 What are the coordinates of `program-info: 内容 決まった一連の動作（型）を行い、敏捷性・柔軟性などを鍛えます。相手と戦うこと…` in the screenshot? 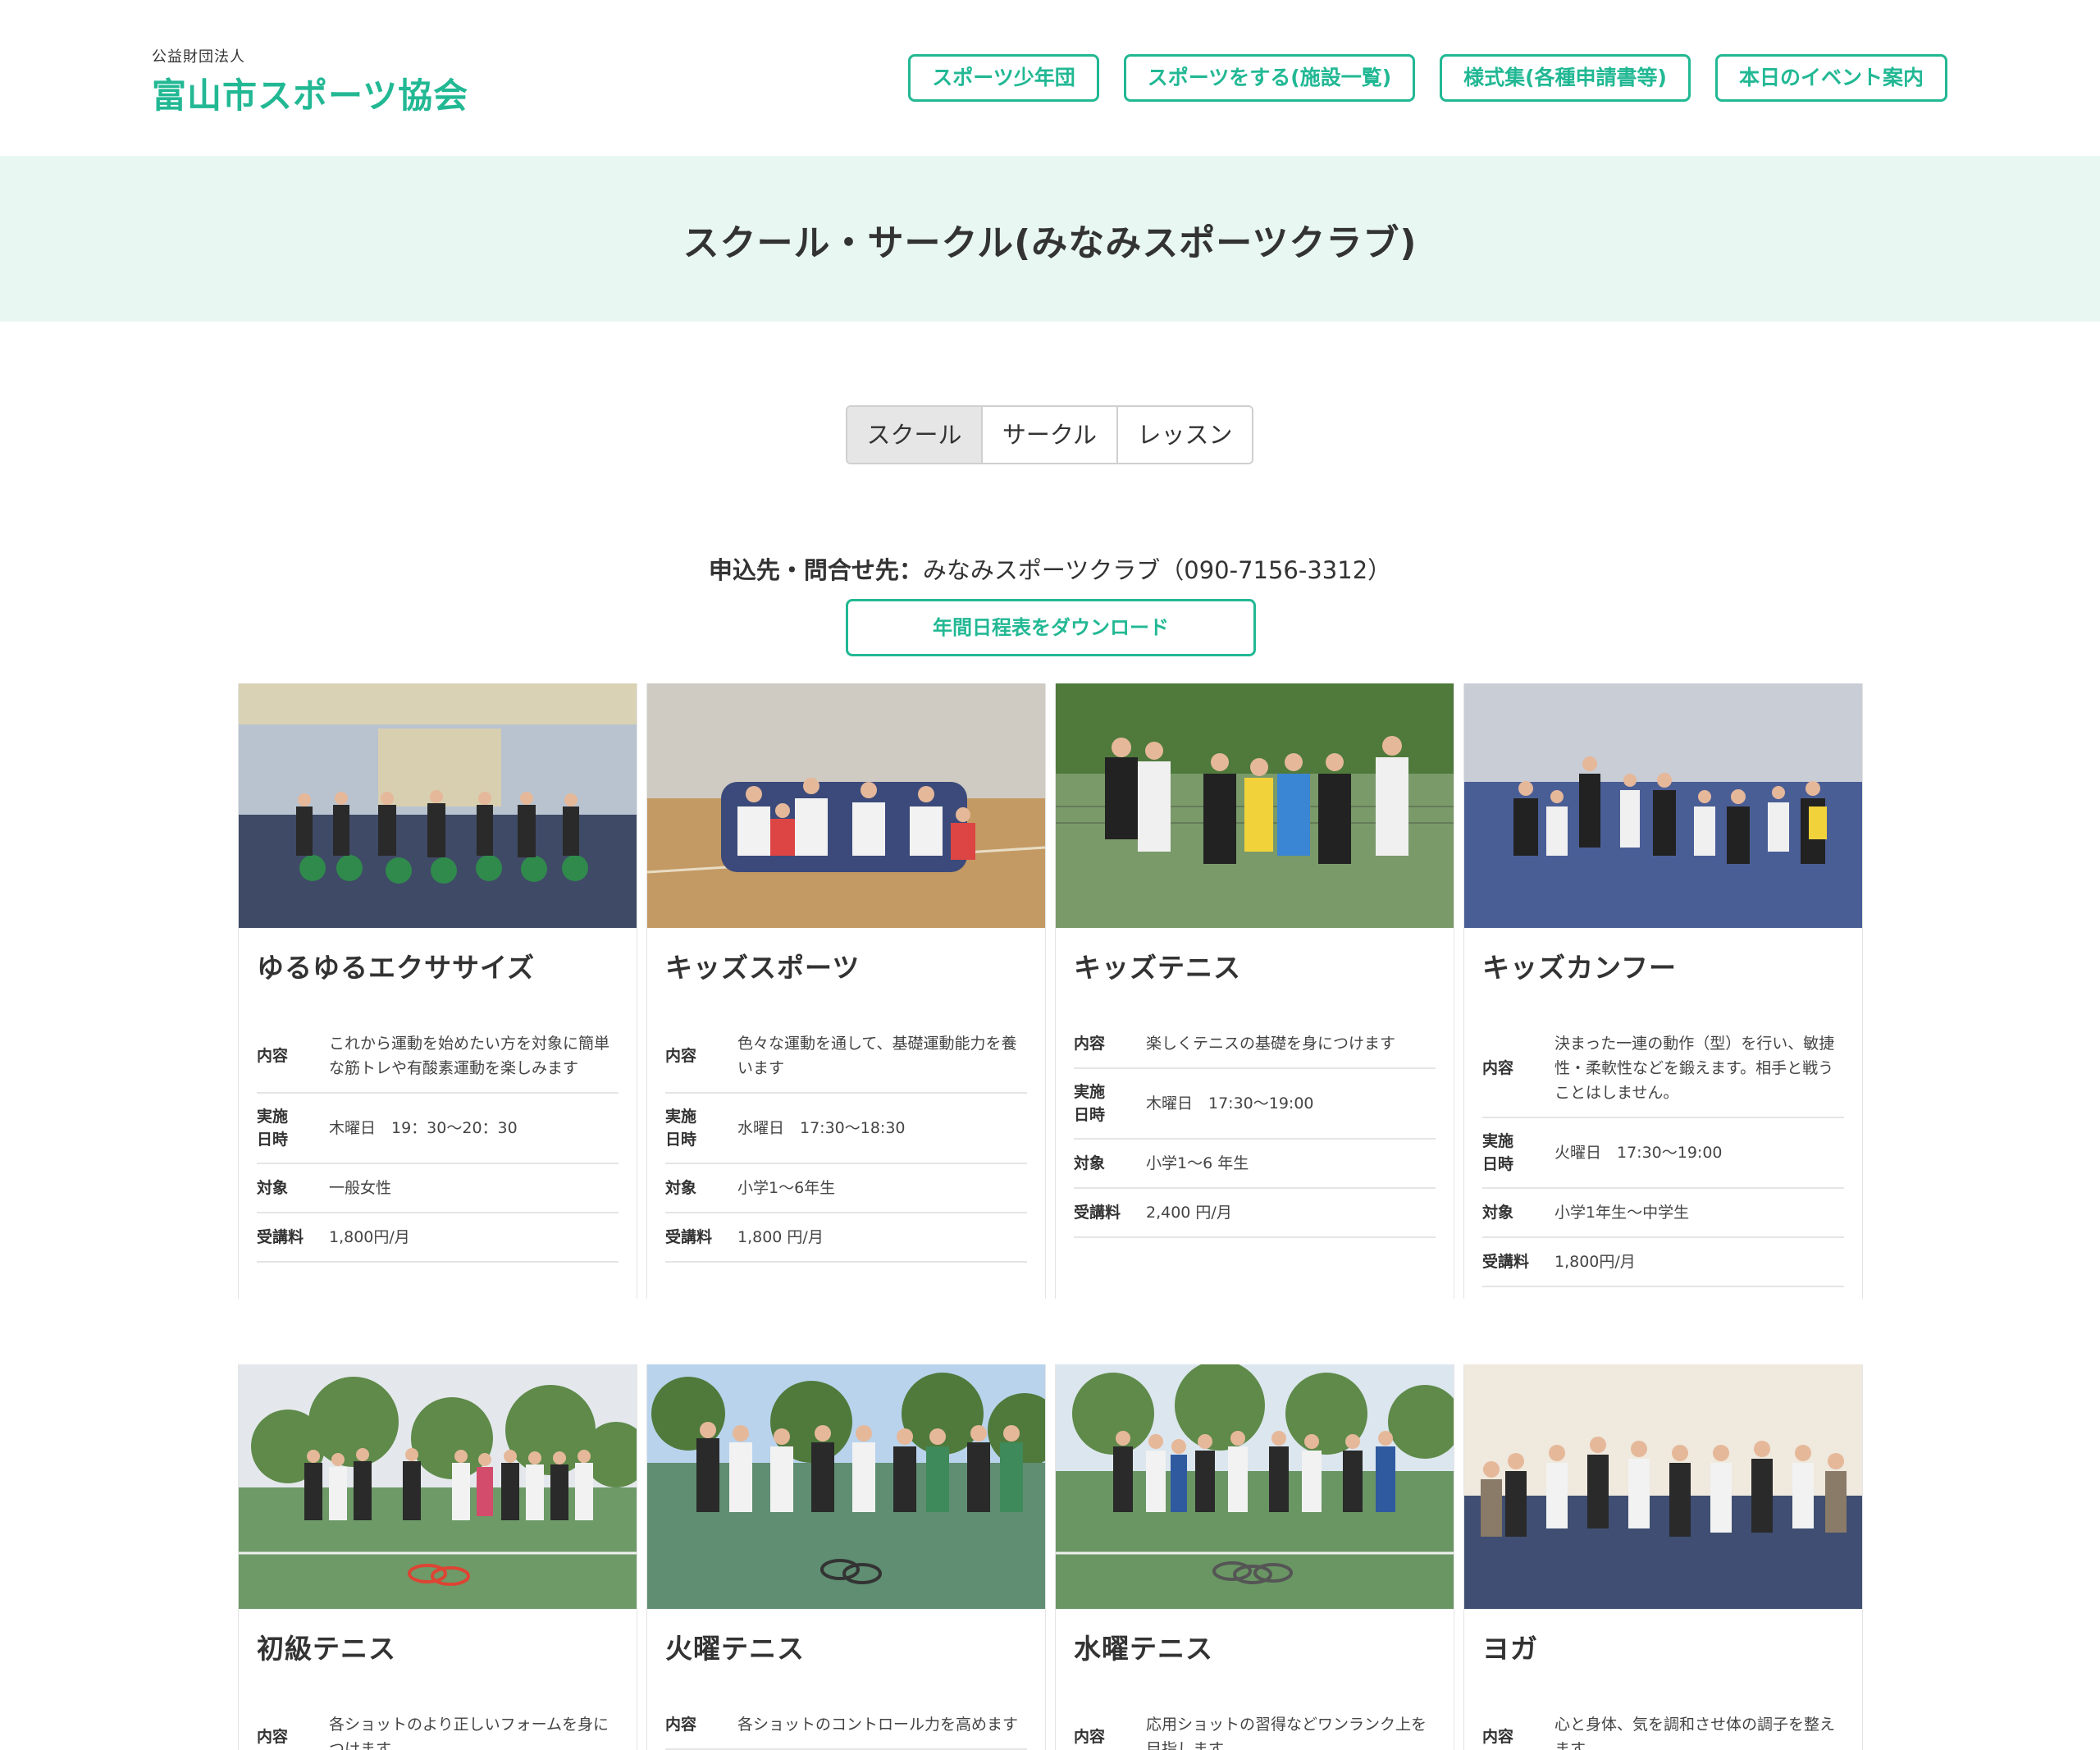 It's located at (1663, 1153).